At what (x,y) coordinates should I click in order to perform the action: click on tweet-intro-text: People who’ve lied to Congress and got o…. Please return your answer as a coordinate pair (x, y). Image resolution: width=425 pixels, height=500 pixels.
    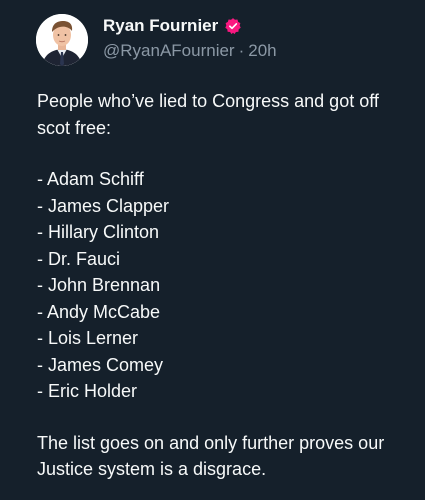
    Looking at the image, I should click on (208, 114).